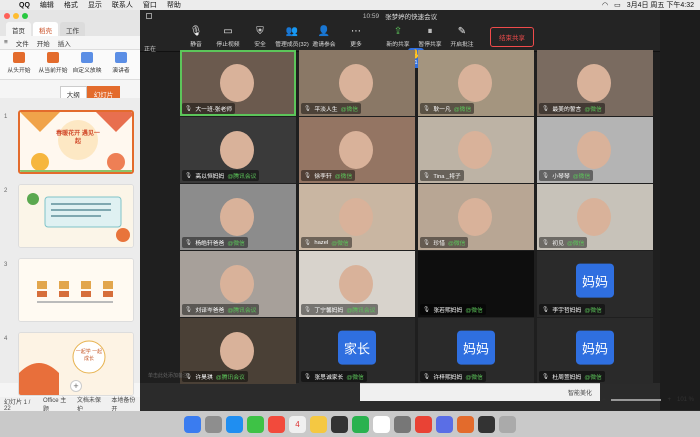  Describe the element at coordinates (453, 376) in the screenshot. I see `participant-label: 🎙 许梓熙妈妈 @微信` at that location.